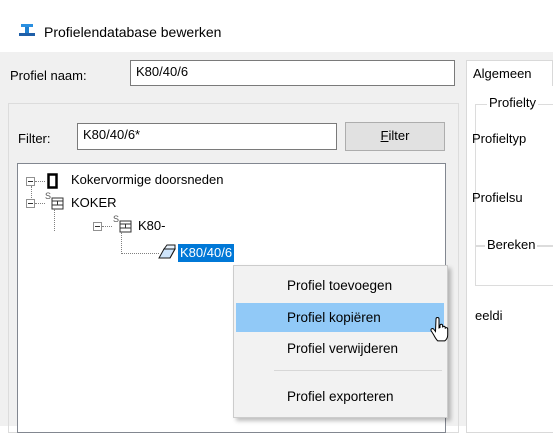 This screenshot has height=433, width=553. What do you see at coordinates (34, 138) in the screenshot?
I see `filter-label: Filter:` at bounding box center [34, 138].